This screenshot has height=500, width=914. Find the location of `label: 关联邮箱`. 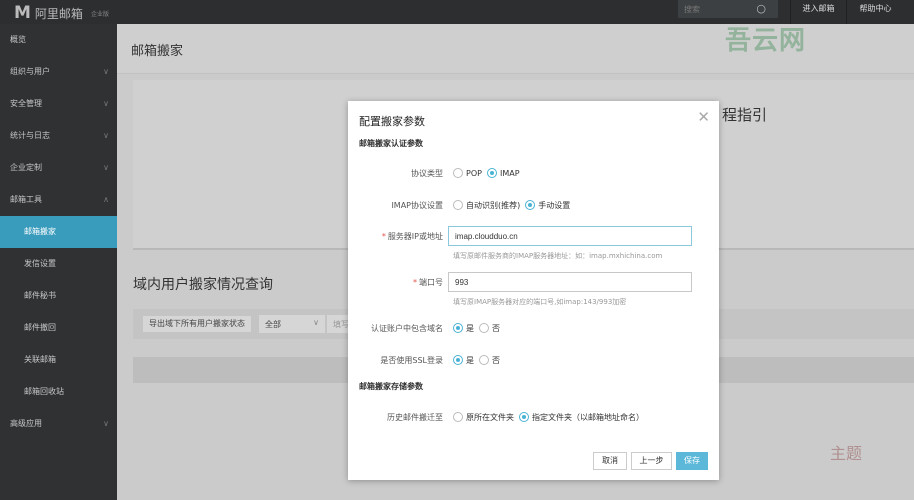

label: 关联邮箱 is located at coordinates (40, 359).